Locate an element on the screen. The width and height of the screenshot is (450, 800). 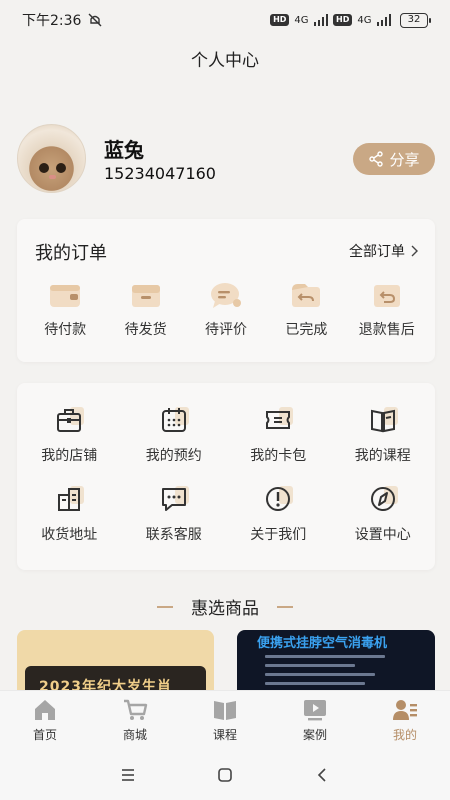
refund-icon is located at coordinates (386, 296).